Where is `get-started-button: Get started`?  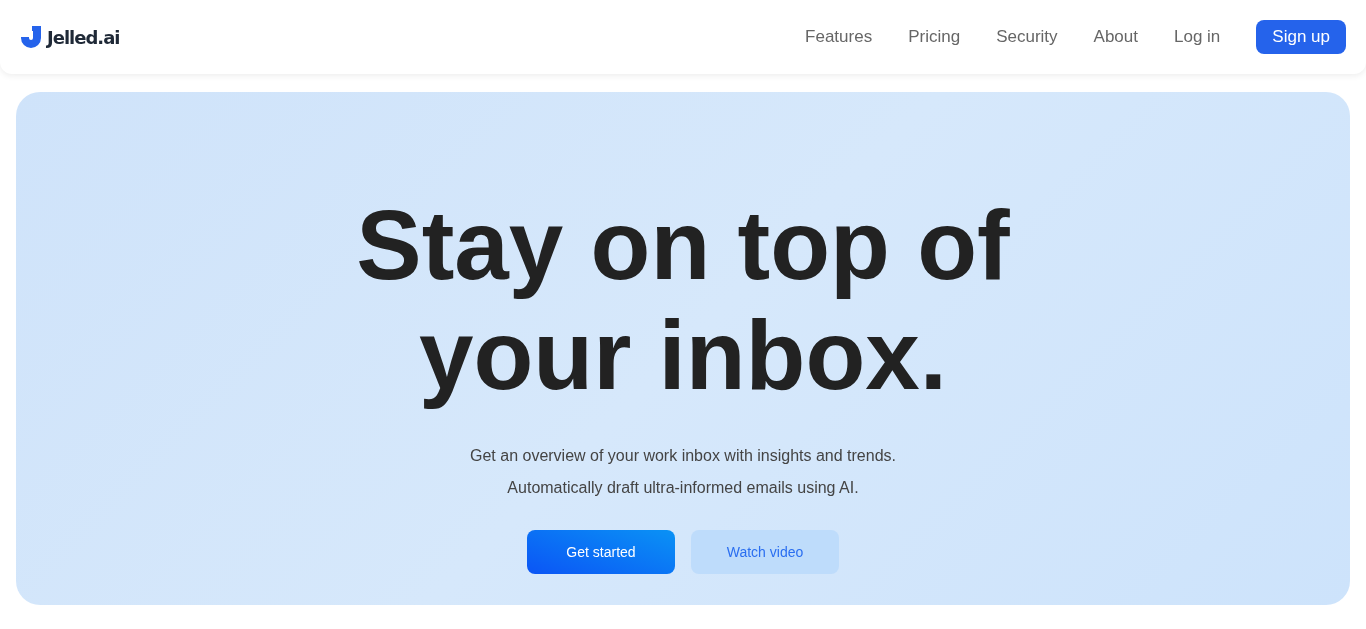
get-started-button: Get started is located at coordinates (601, 552).